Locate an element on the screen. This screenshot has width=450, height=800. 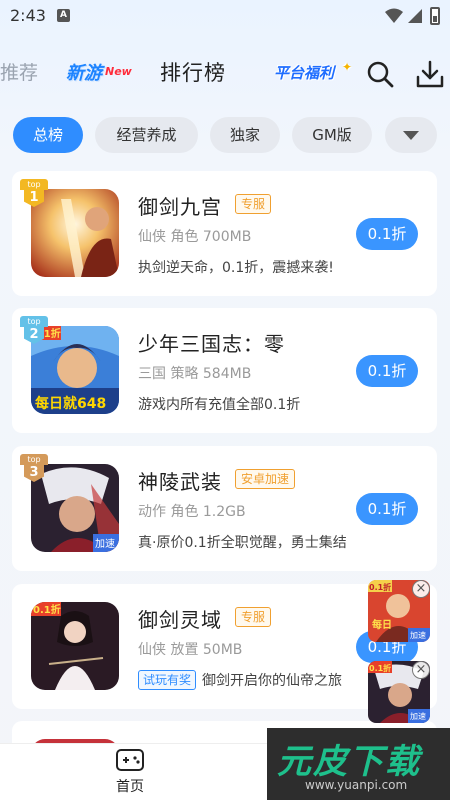
watermark-url: www.yuanpi.com is located at coordinates (356, 785).